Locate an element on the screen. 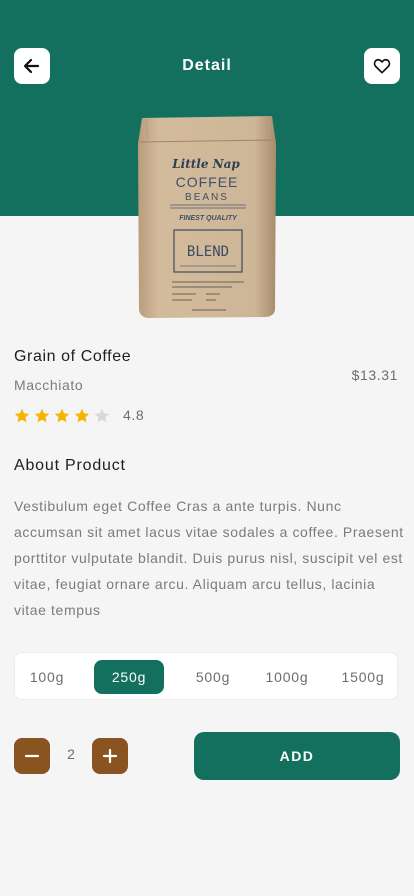 This screenshot has width=414, height=896. bag-brand-text: Little Nap is located at coordinates (205, 164).